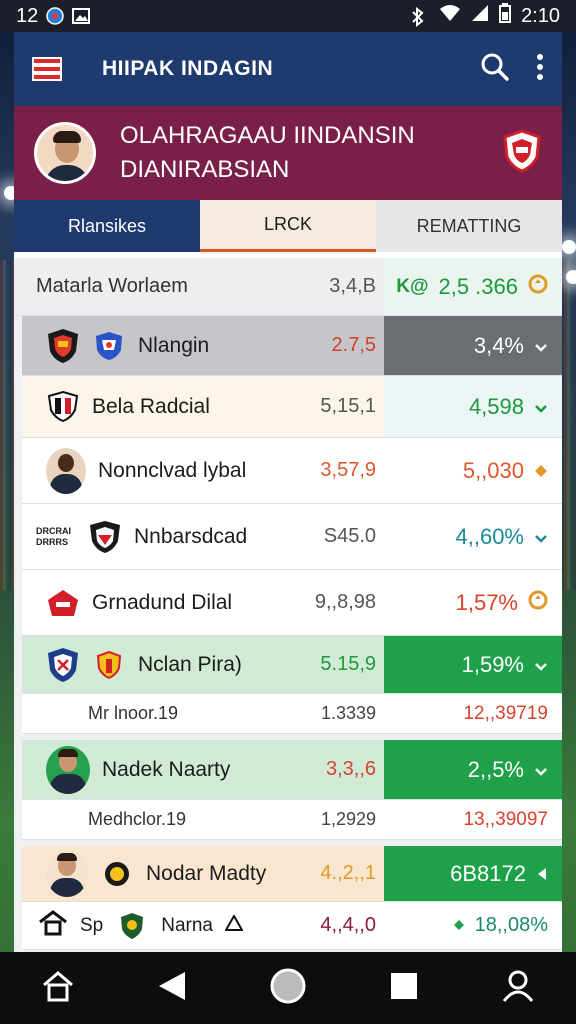  I want to click on summary-row: Matarla Worlaem 3,4,B K@ 2,5 .366, so click(288, 287).